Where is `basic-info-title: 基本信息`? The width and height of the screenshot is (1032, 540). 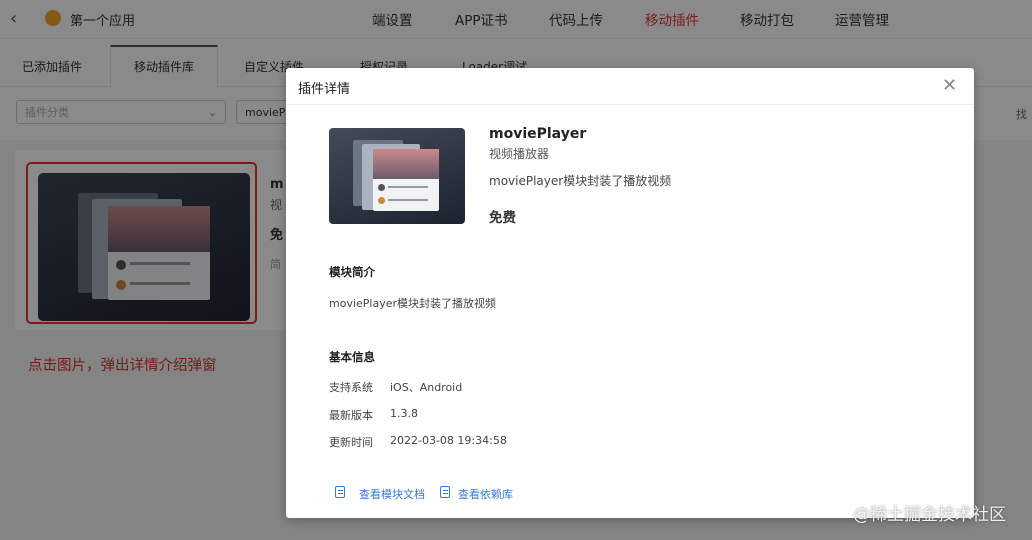 basic-info-title: 基本信息 is located at coordinates (352, 357).